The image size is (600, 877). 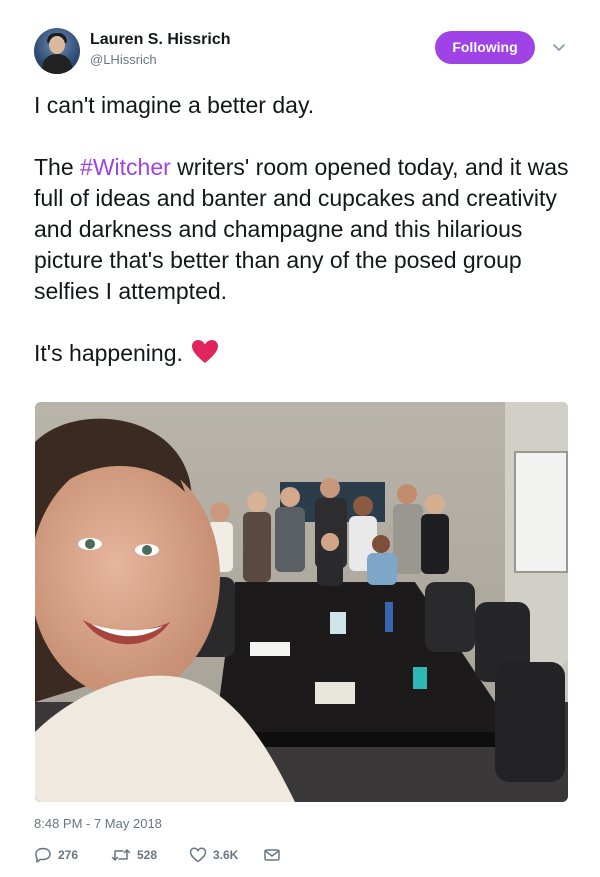 I want to click on tweet-header: Lauren S. Hissrich @LHissrich Following, so click(x=304, y=52).